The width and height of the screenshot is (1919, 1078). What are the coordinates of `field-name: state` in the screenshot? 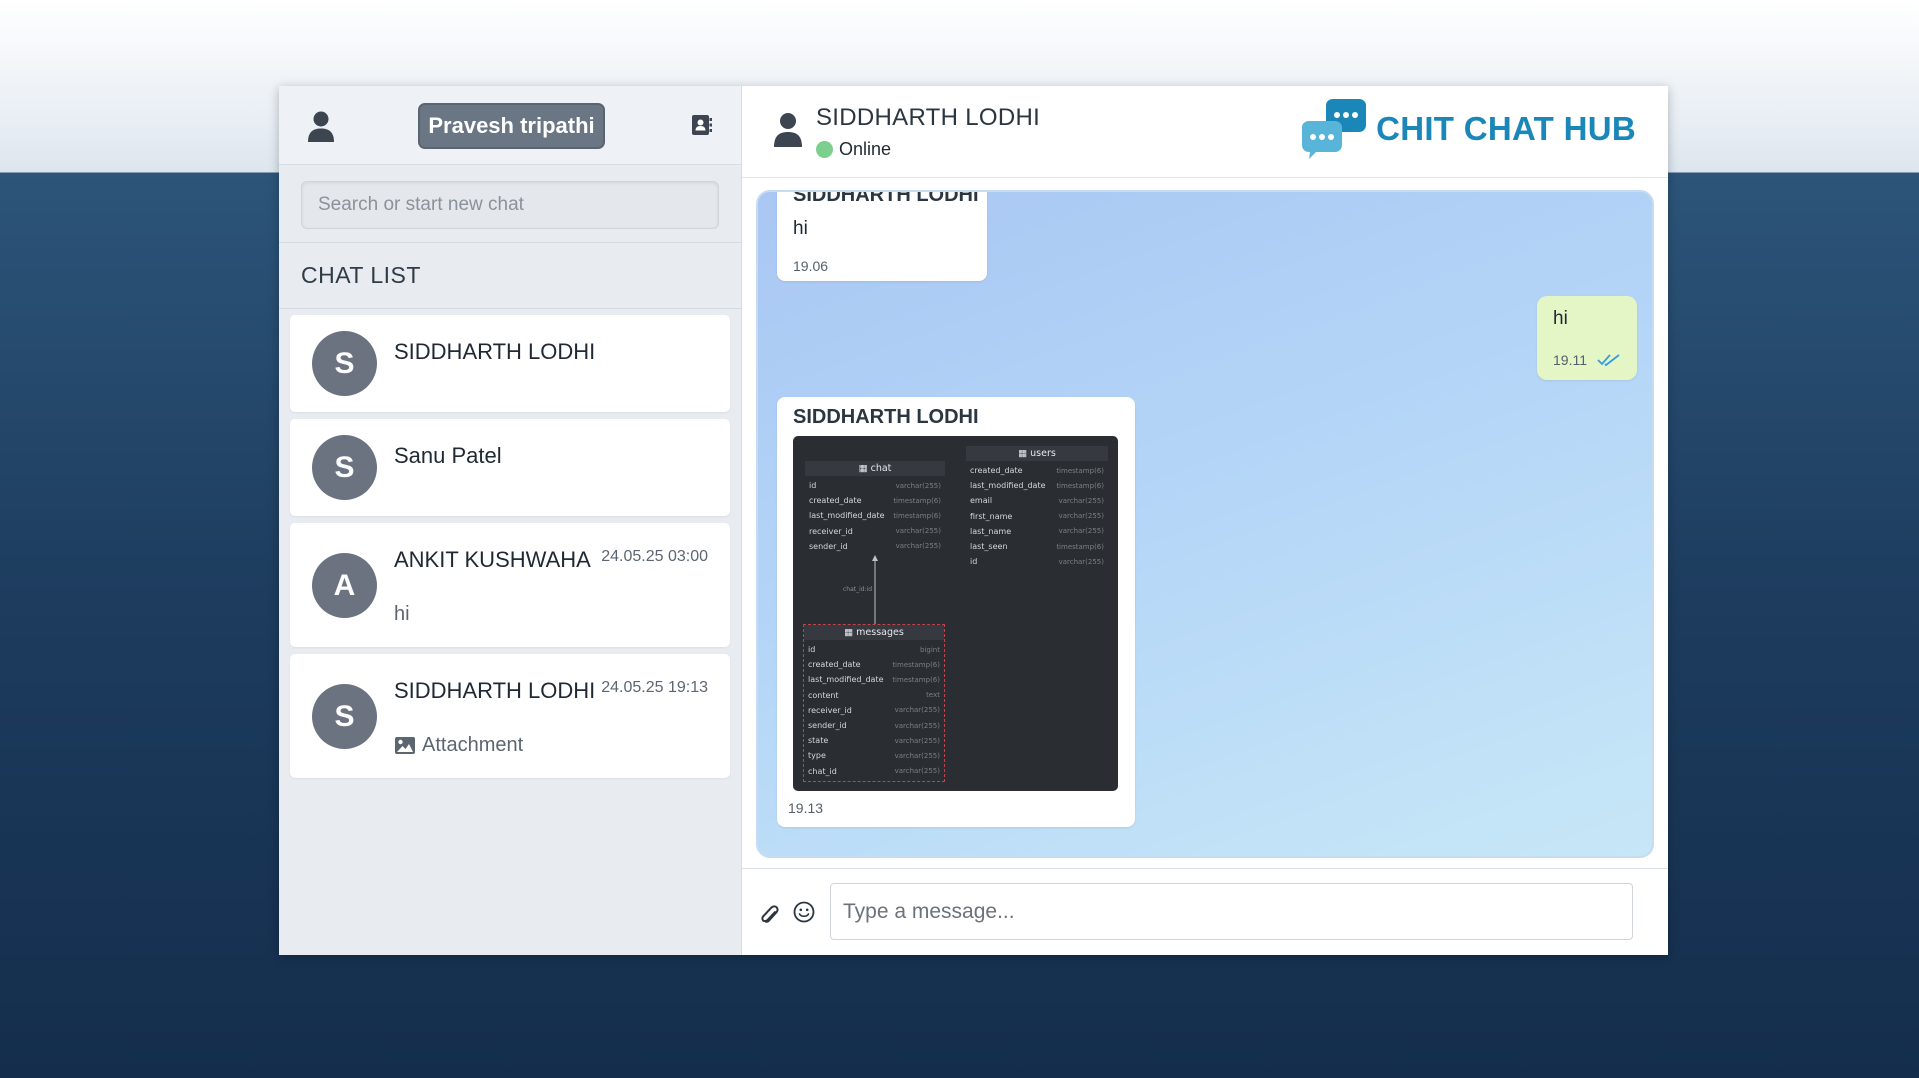 It's located at (818, 741).